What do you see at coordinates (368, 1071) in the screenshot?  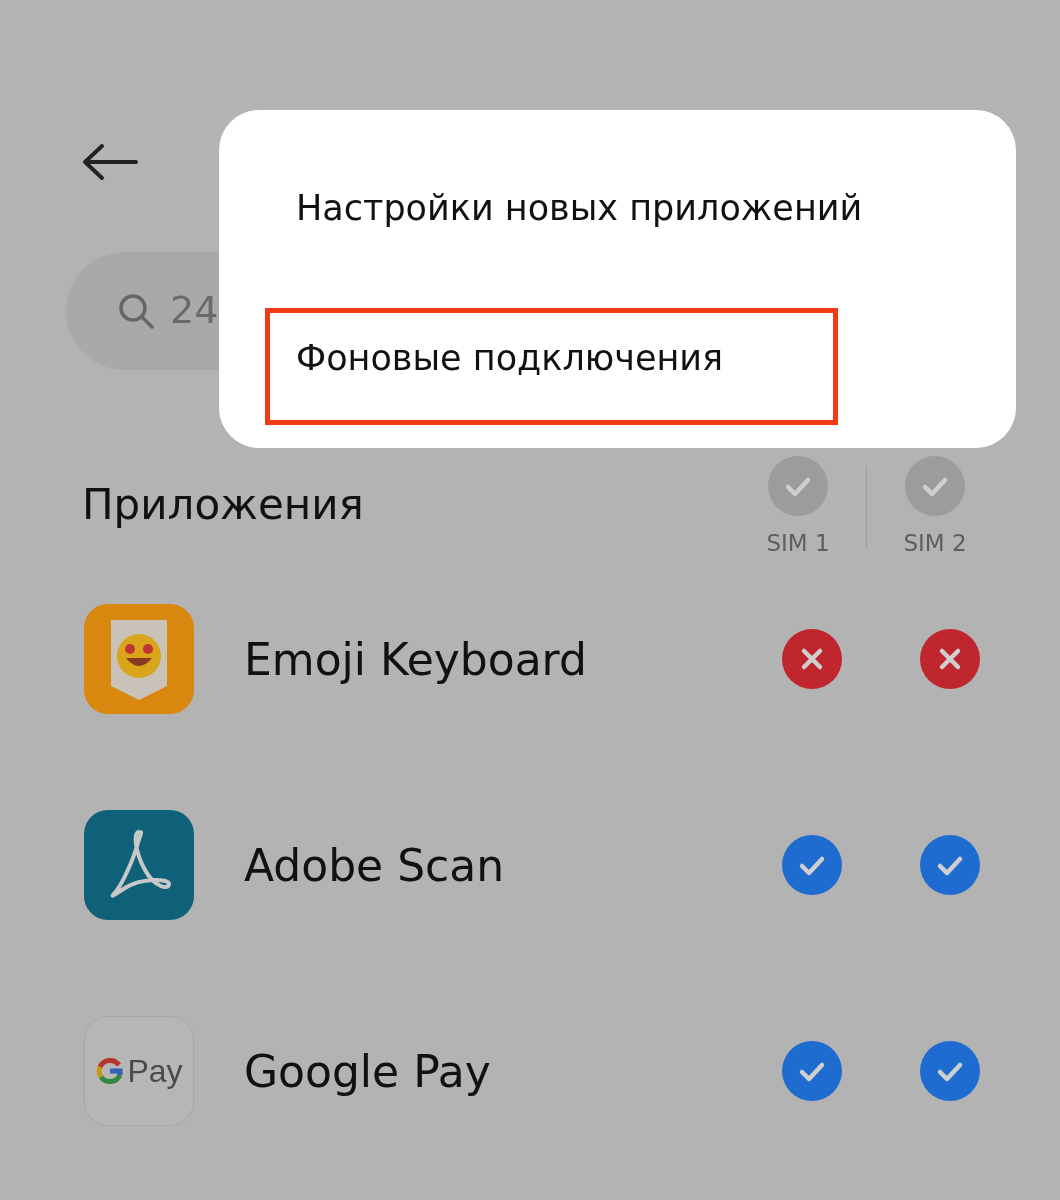 I see `app-name: Google Pay` at bounding box center [368, 1071].